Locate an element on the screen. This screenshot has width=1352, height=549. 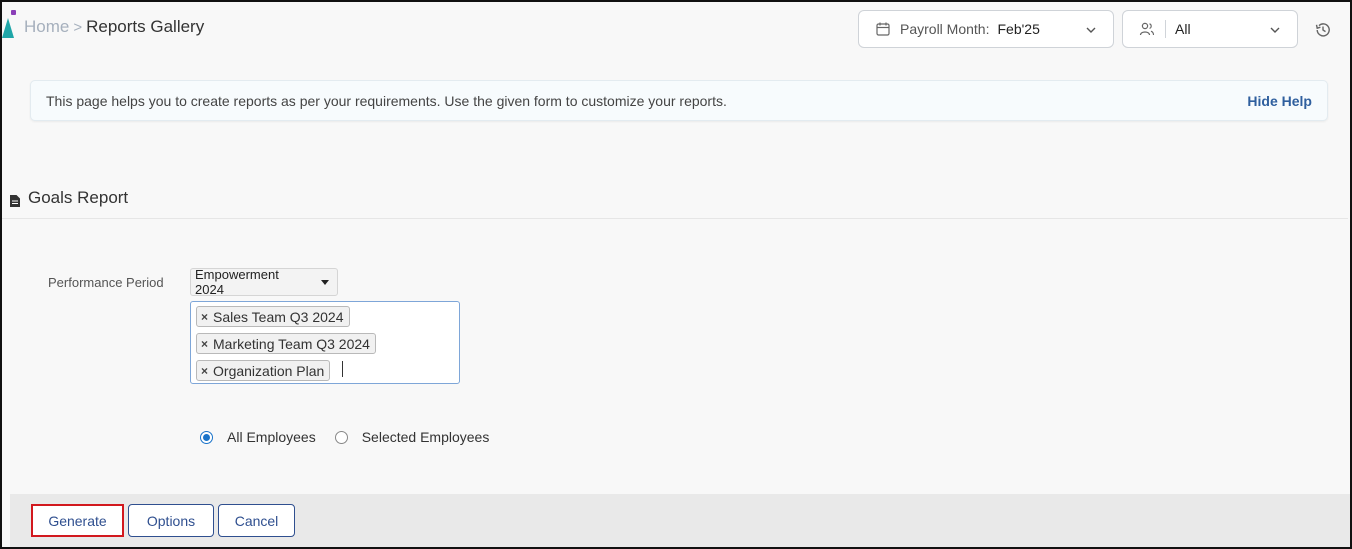
employee-scope-value: All is located at coordinates (1183, 29).